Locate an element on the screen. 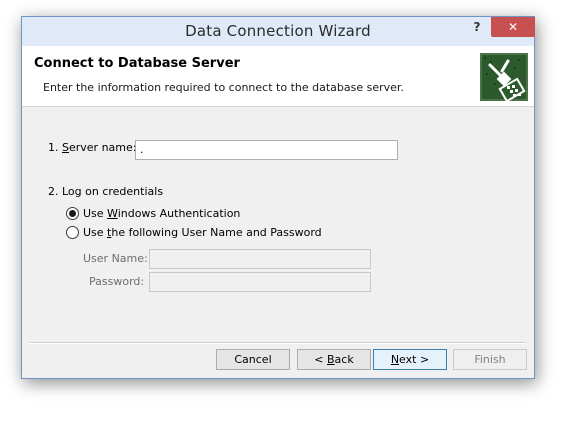 This screenshot has width=579, height=423. password-input is located at coordinates (260, 282).